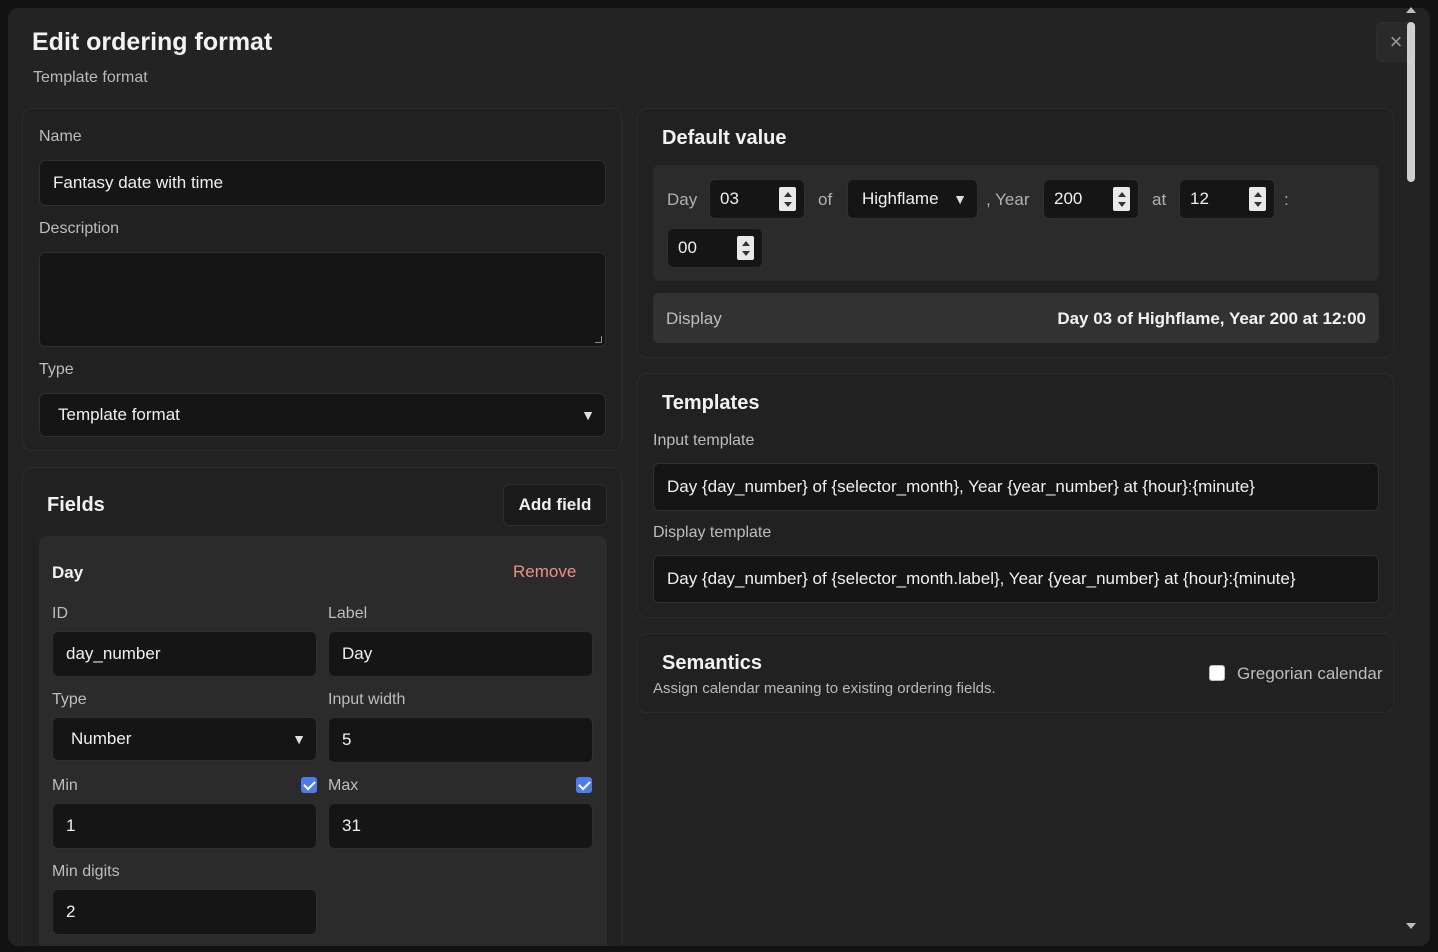  What do you see at coordinates (704, 440) in the screenshot?
I see `input-template-label: Input template` at bounding box center [704, 440].